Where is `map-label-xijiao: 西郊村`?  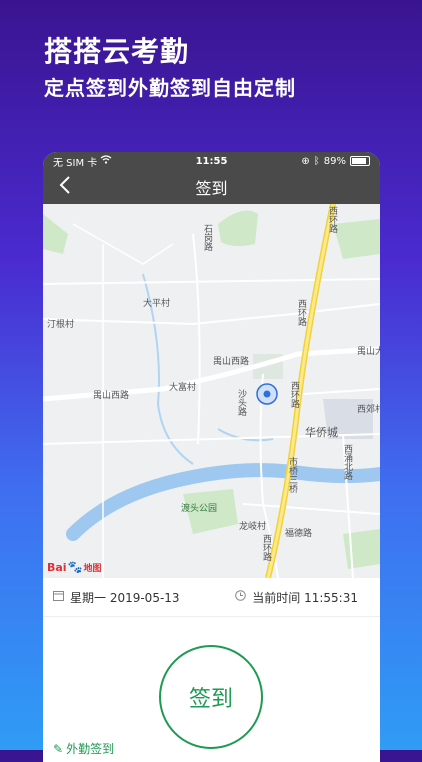
map-label-xijiao: 西郊村 is located at coordinates (368, 410).